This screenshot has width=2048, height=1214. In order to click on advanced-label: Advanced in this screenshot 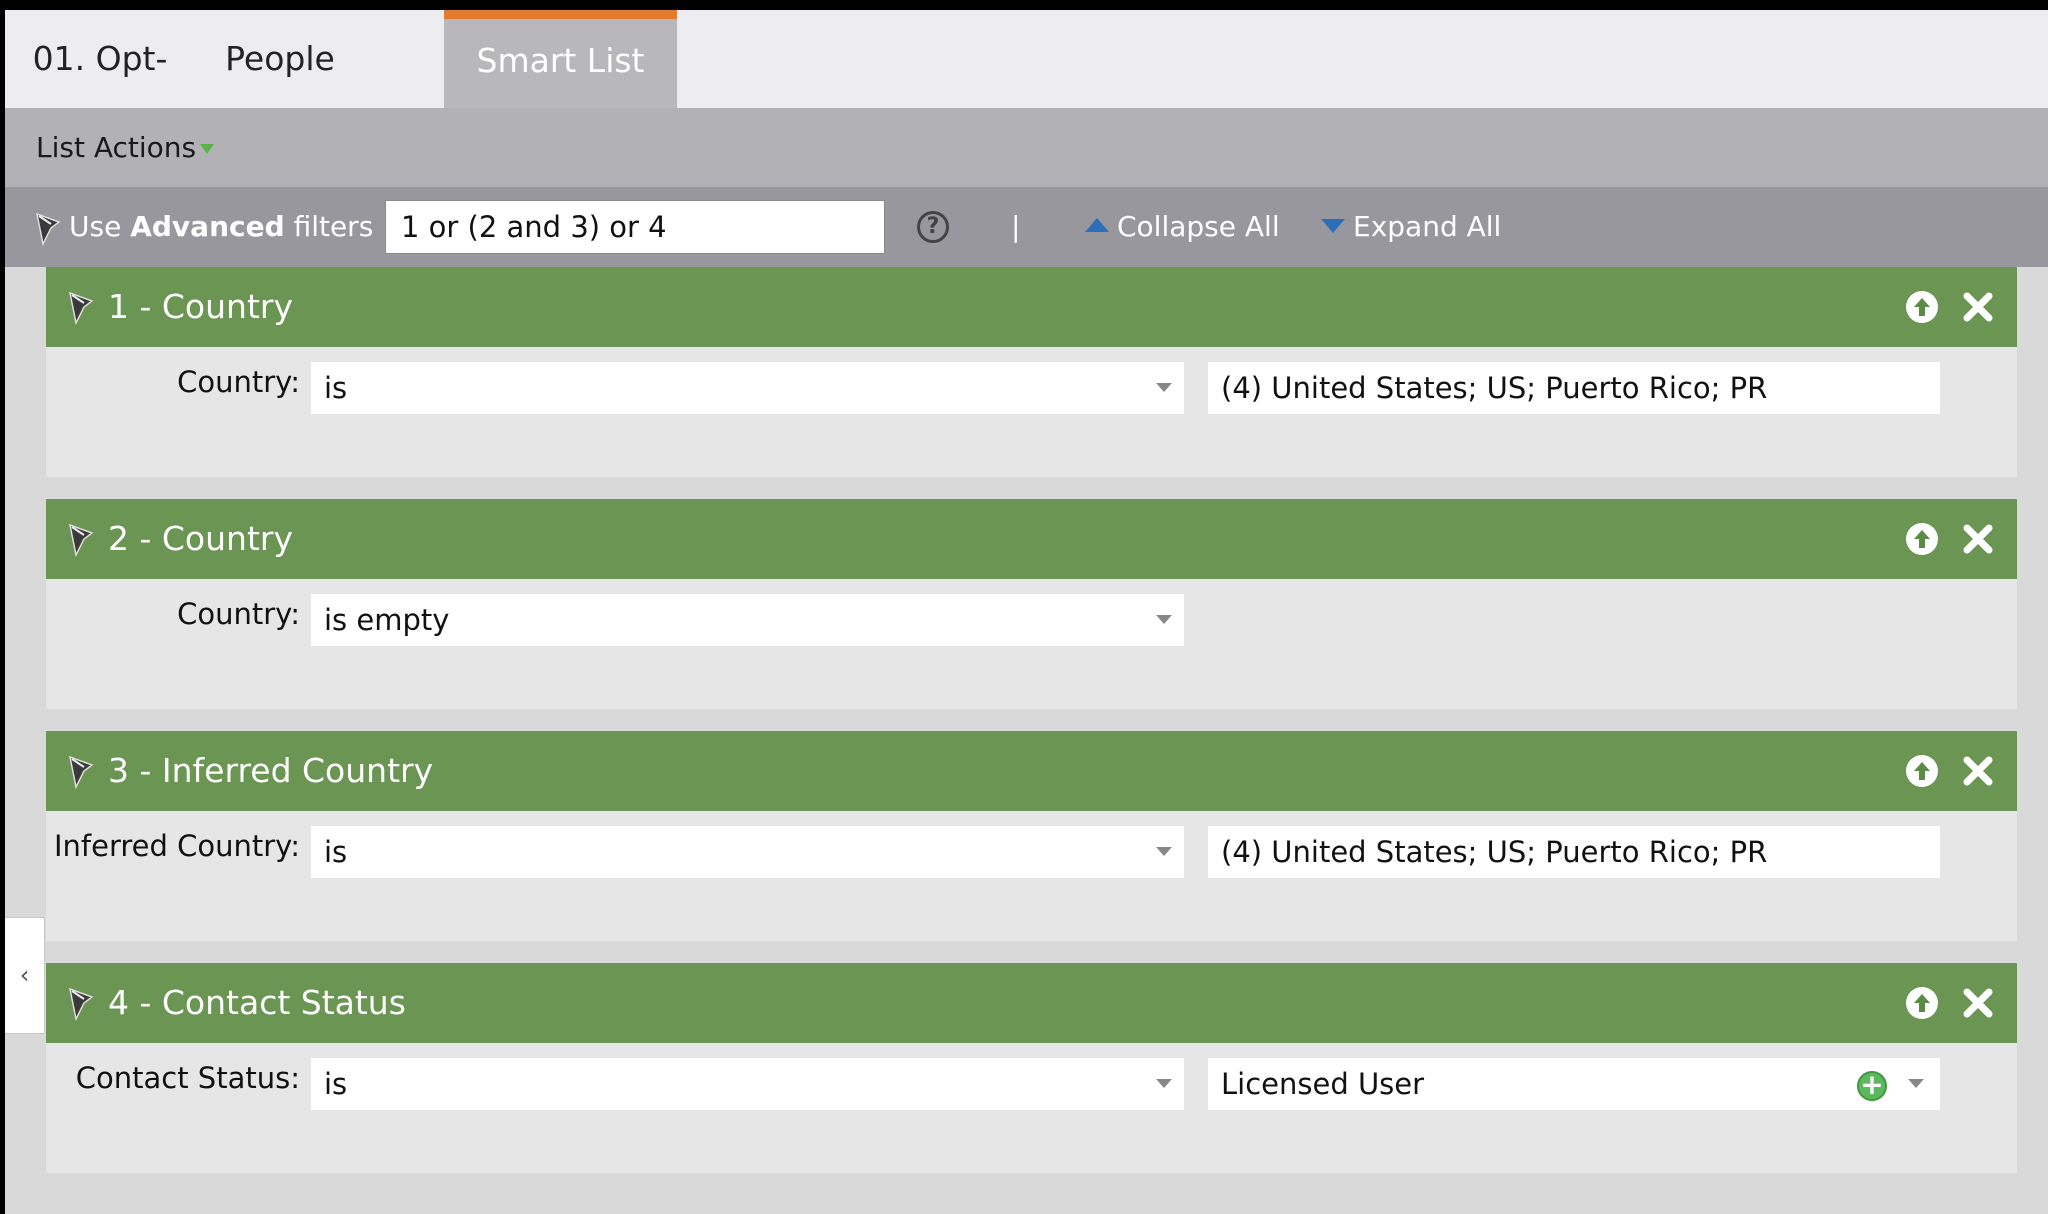, I will do `click(207, 226)`.